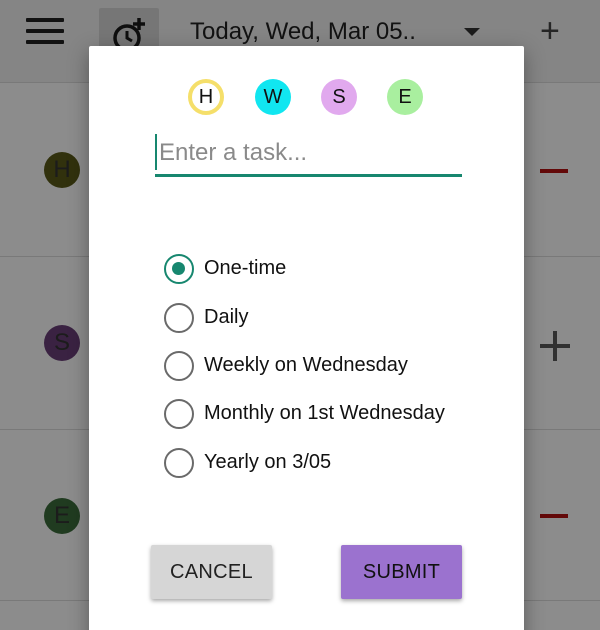  What do you see at coordinates (405, 97) in the screenshot?
I see `category-chip-e: E` at bounding box center [405, 97].